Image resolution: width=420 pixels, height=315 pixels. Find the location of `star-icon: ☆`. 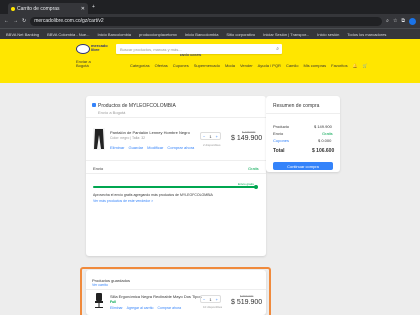

star-icon: ☆ is located at coordinates (395, 21).